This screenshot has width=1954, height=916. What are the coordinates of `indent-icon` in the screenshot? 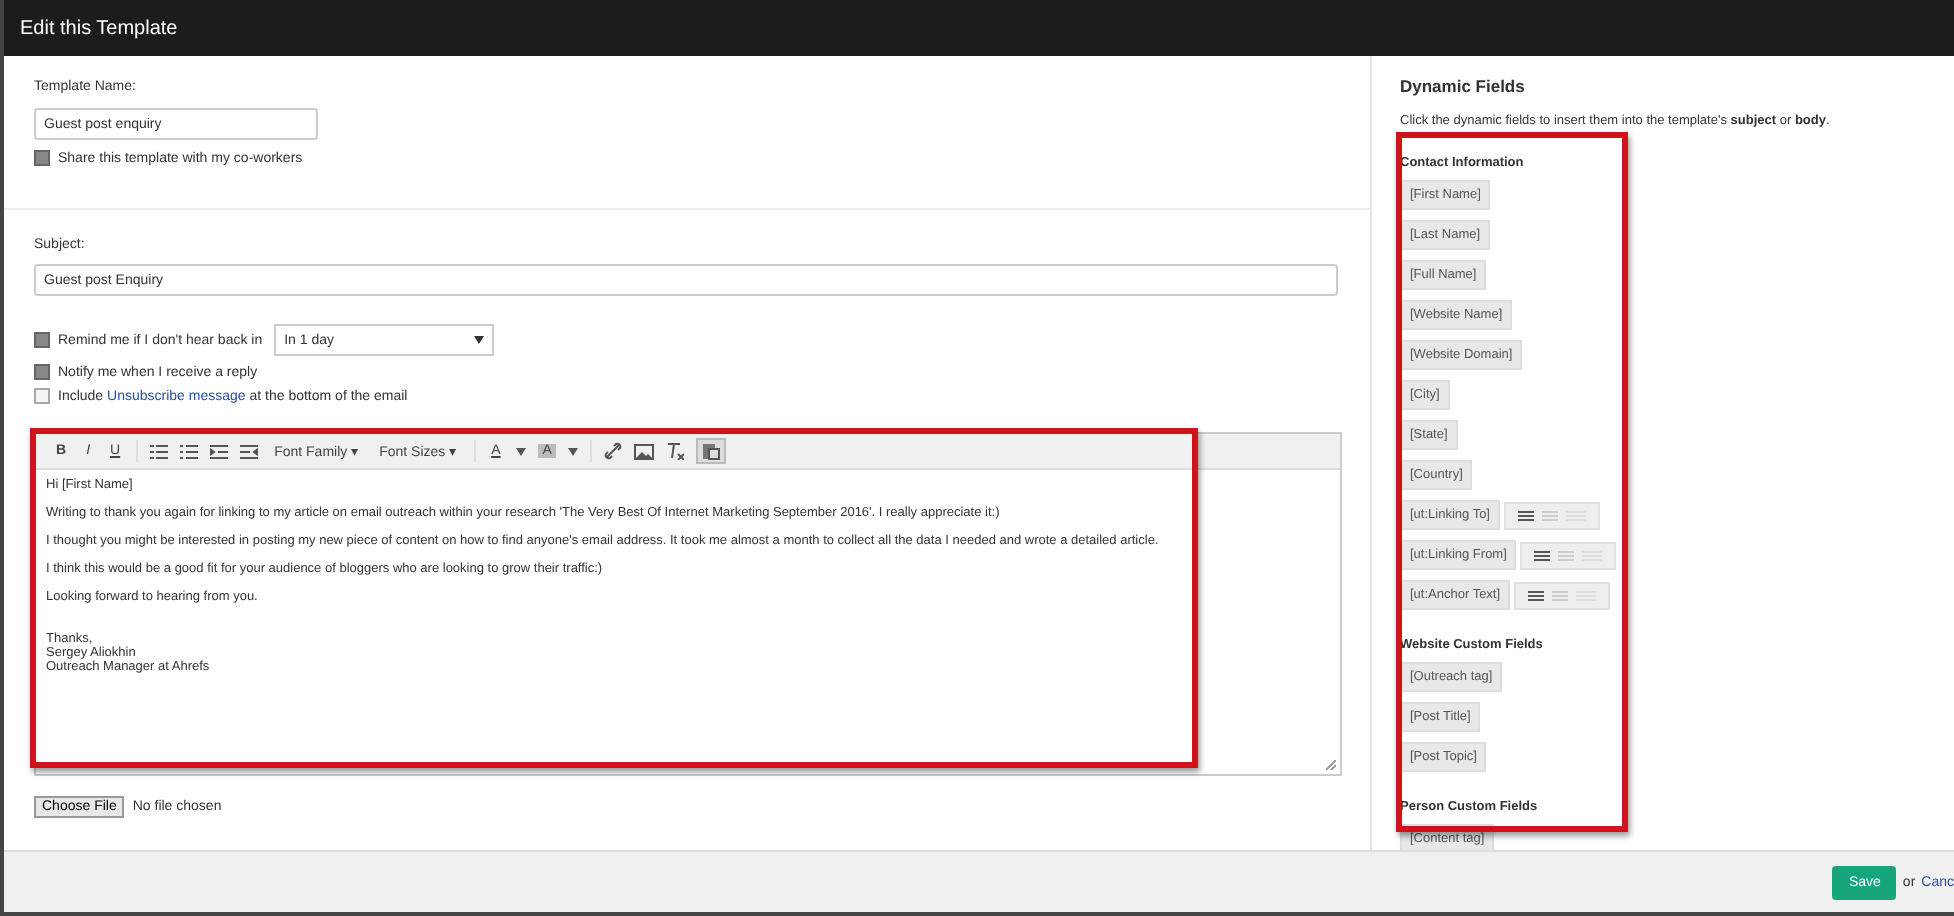 It's located at (249, 451).